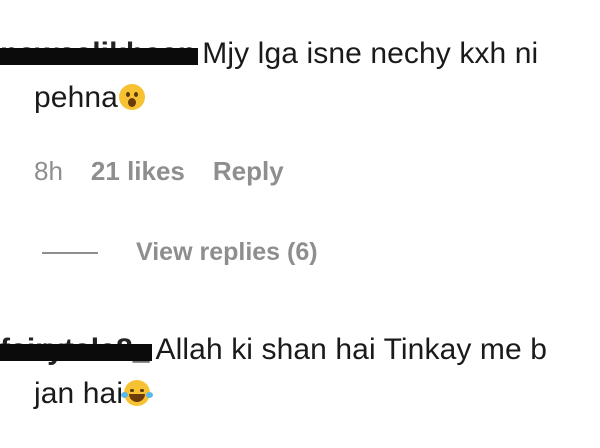  I want to click on comment-meta: 8h 21 likes Reply, so click(173, 171).